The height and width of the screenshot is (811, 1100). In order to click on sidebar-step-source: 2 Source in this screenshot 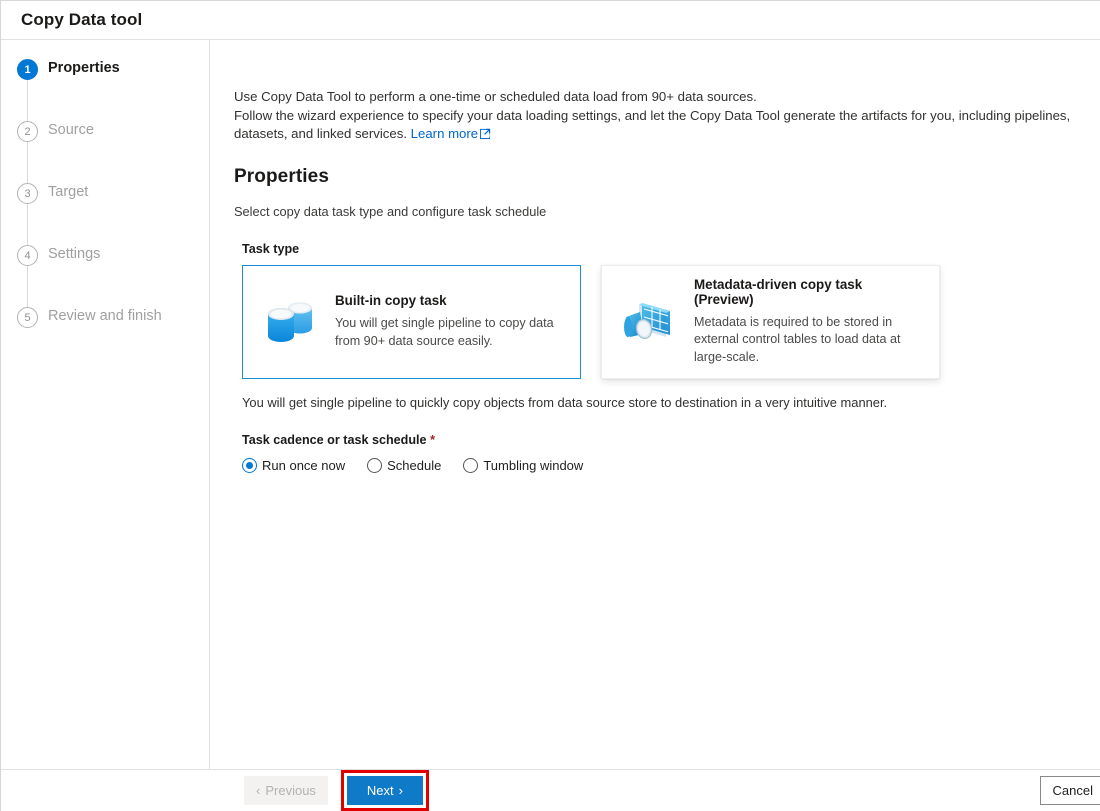, I will do `click(113, 158)`.